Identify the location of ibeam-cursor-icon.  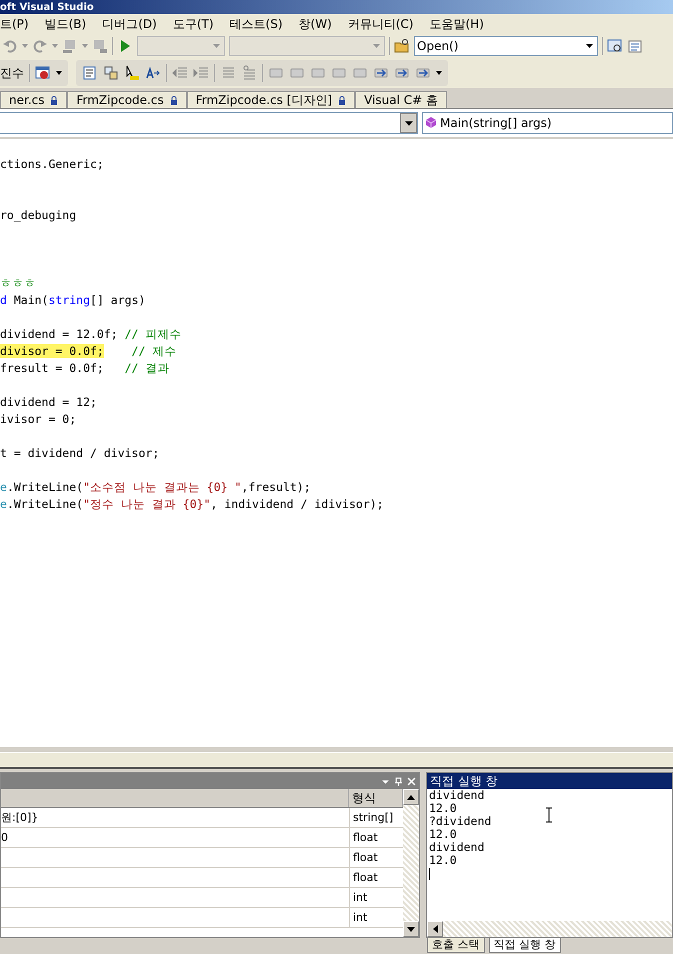
(549, 815).